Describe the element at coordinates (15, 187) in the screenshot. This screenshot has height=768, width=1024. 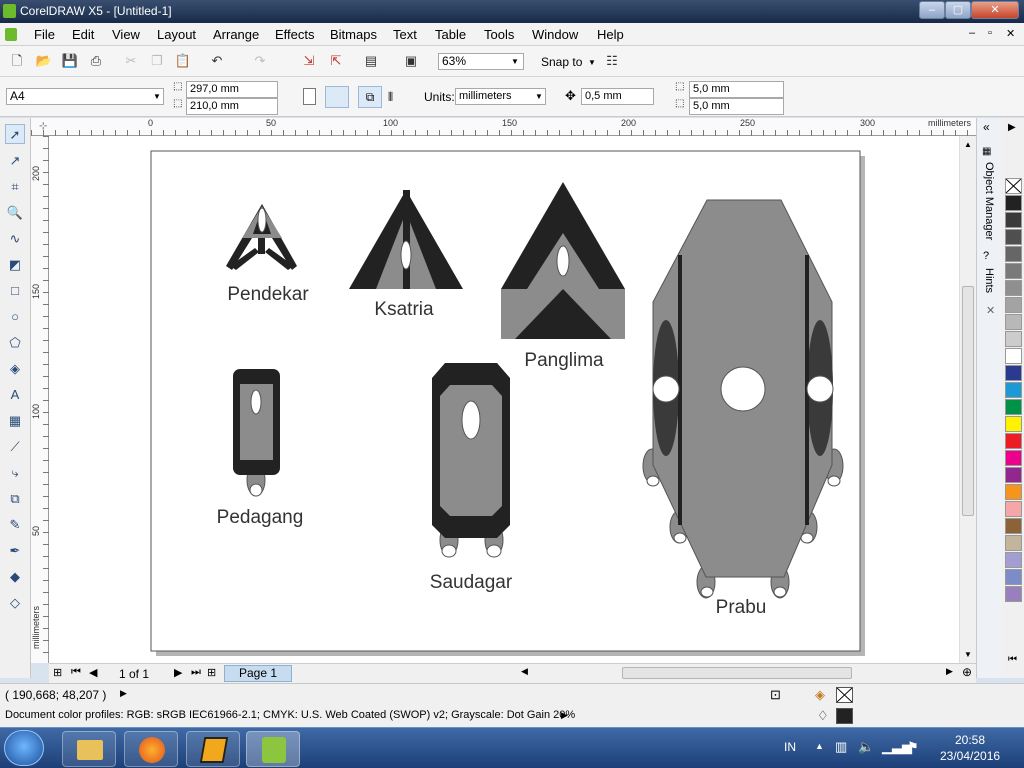
I see `crop-tool-icon: ⌗` at that location.